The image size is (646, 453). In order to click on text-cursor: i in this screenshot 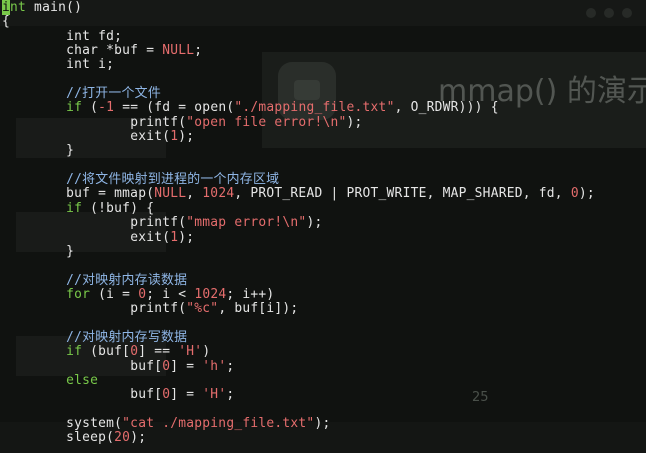, I will do `click(6, 7)`.